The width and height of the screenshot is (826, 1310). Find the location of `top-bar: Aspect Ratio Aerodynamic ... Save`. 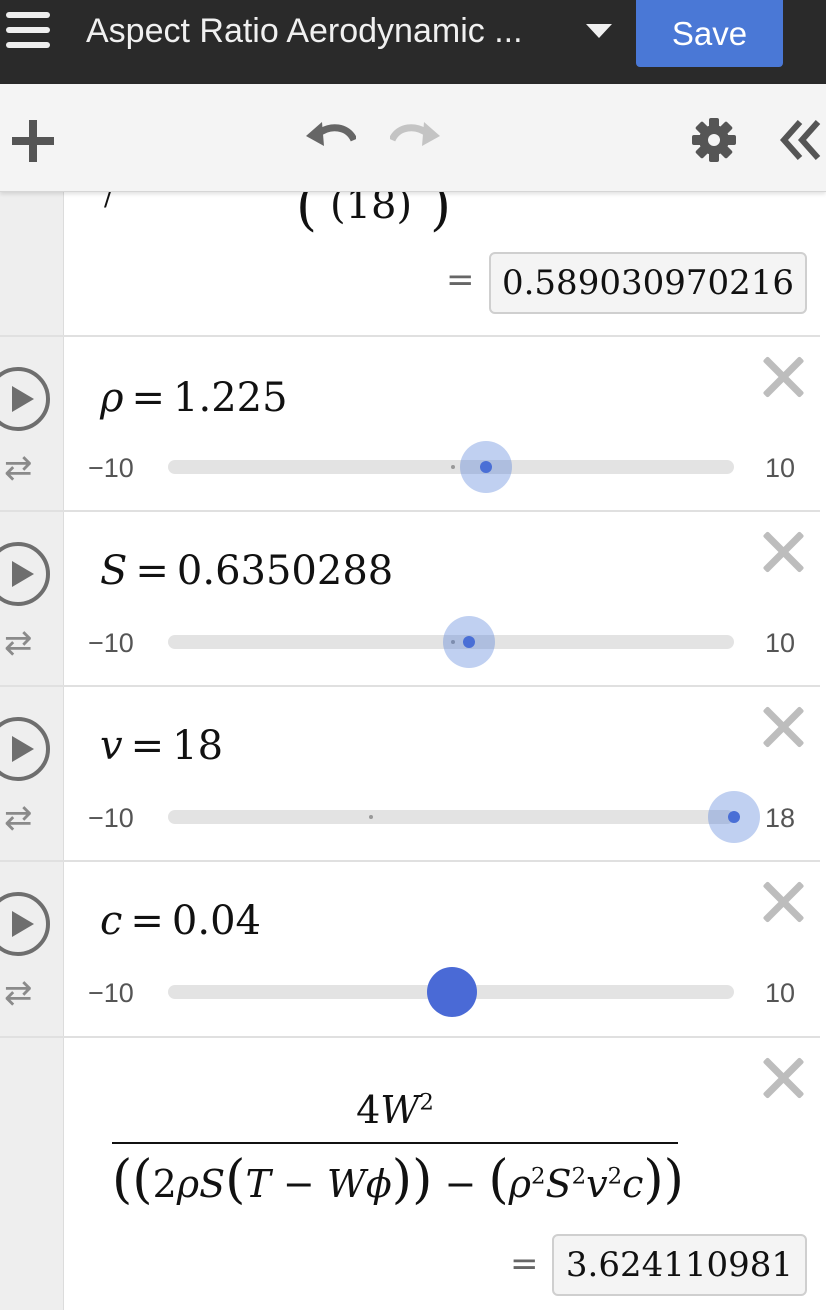

top-bar: Aspect Ratio Aerodynamic ... Save is located at coordinates (413, 42).